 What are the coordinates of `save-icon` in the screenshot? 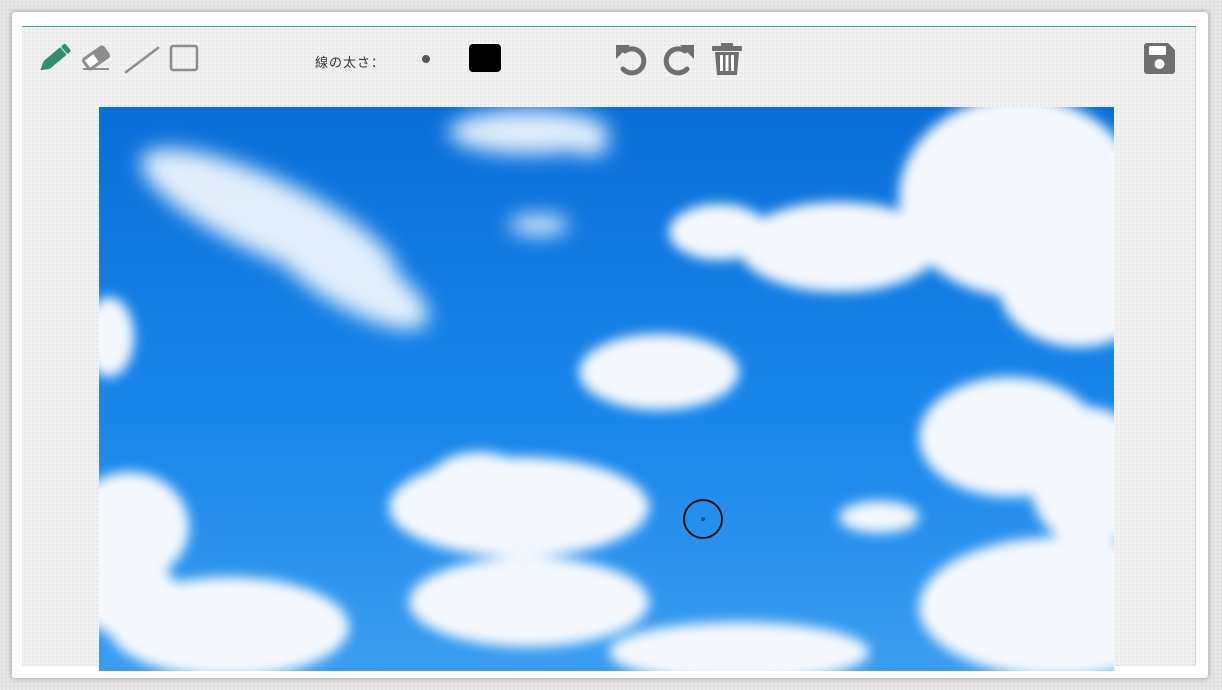 It's located at (1159, 59).